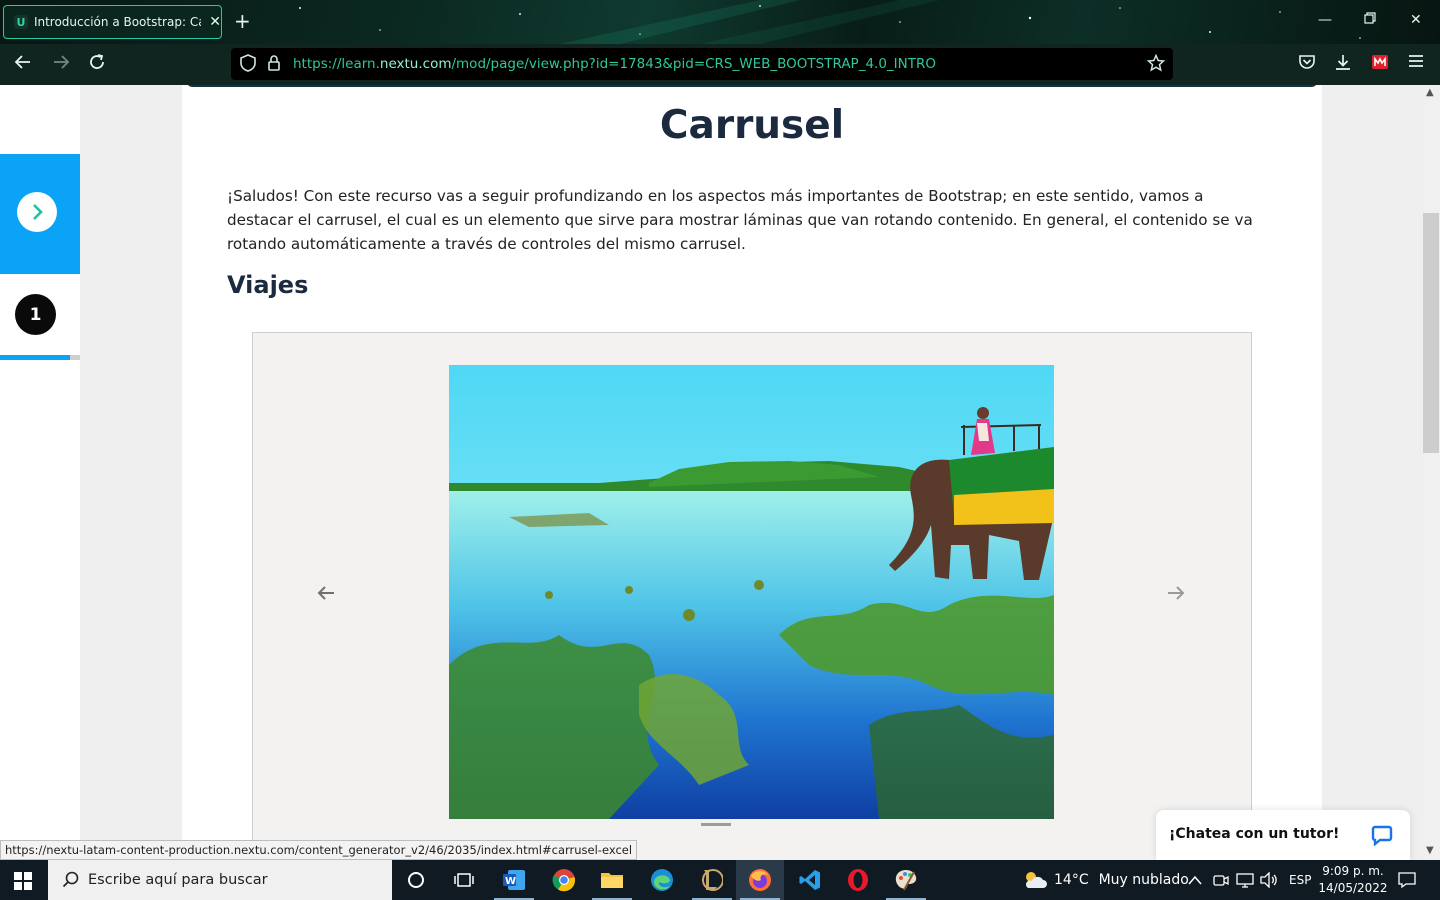  I want to click on scroll-up-icon: ▲, so click(1430, 92).